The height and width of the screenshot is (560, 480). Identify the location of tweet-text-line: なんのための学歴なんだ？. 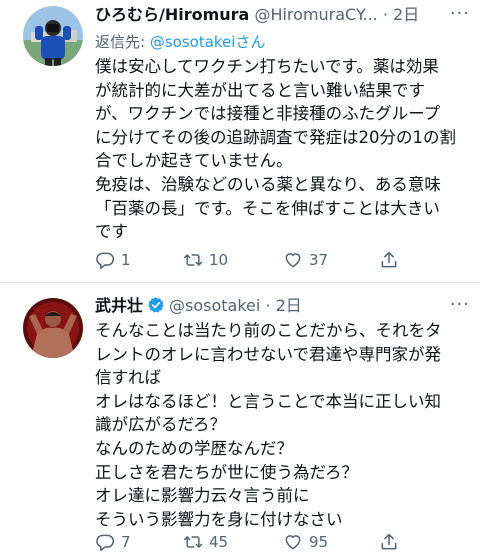
(194, 448).